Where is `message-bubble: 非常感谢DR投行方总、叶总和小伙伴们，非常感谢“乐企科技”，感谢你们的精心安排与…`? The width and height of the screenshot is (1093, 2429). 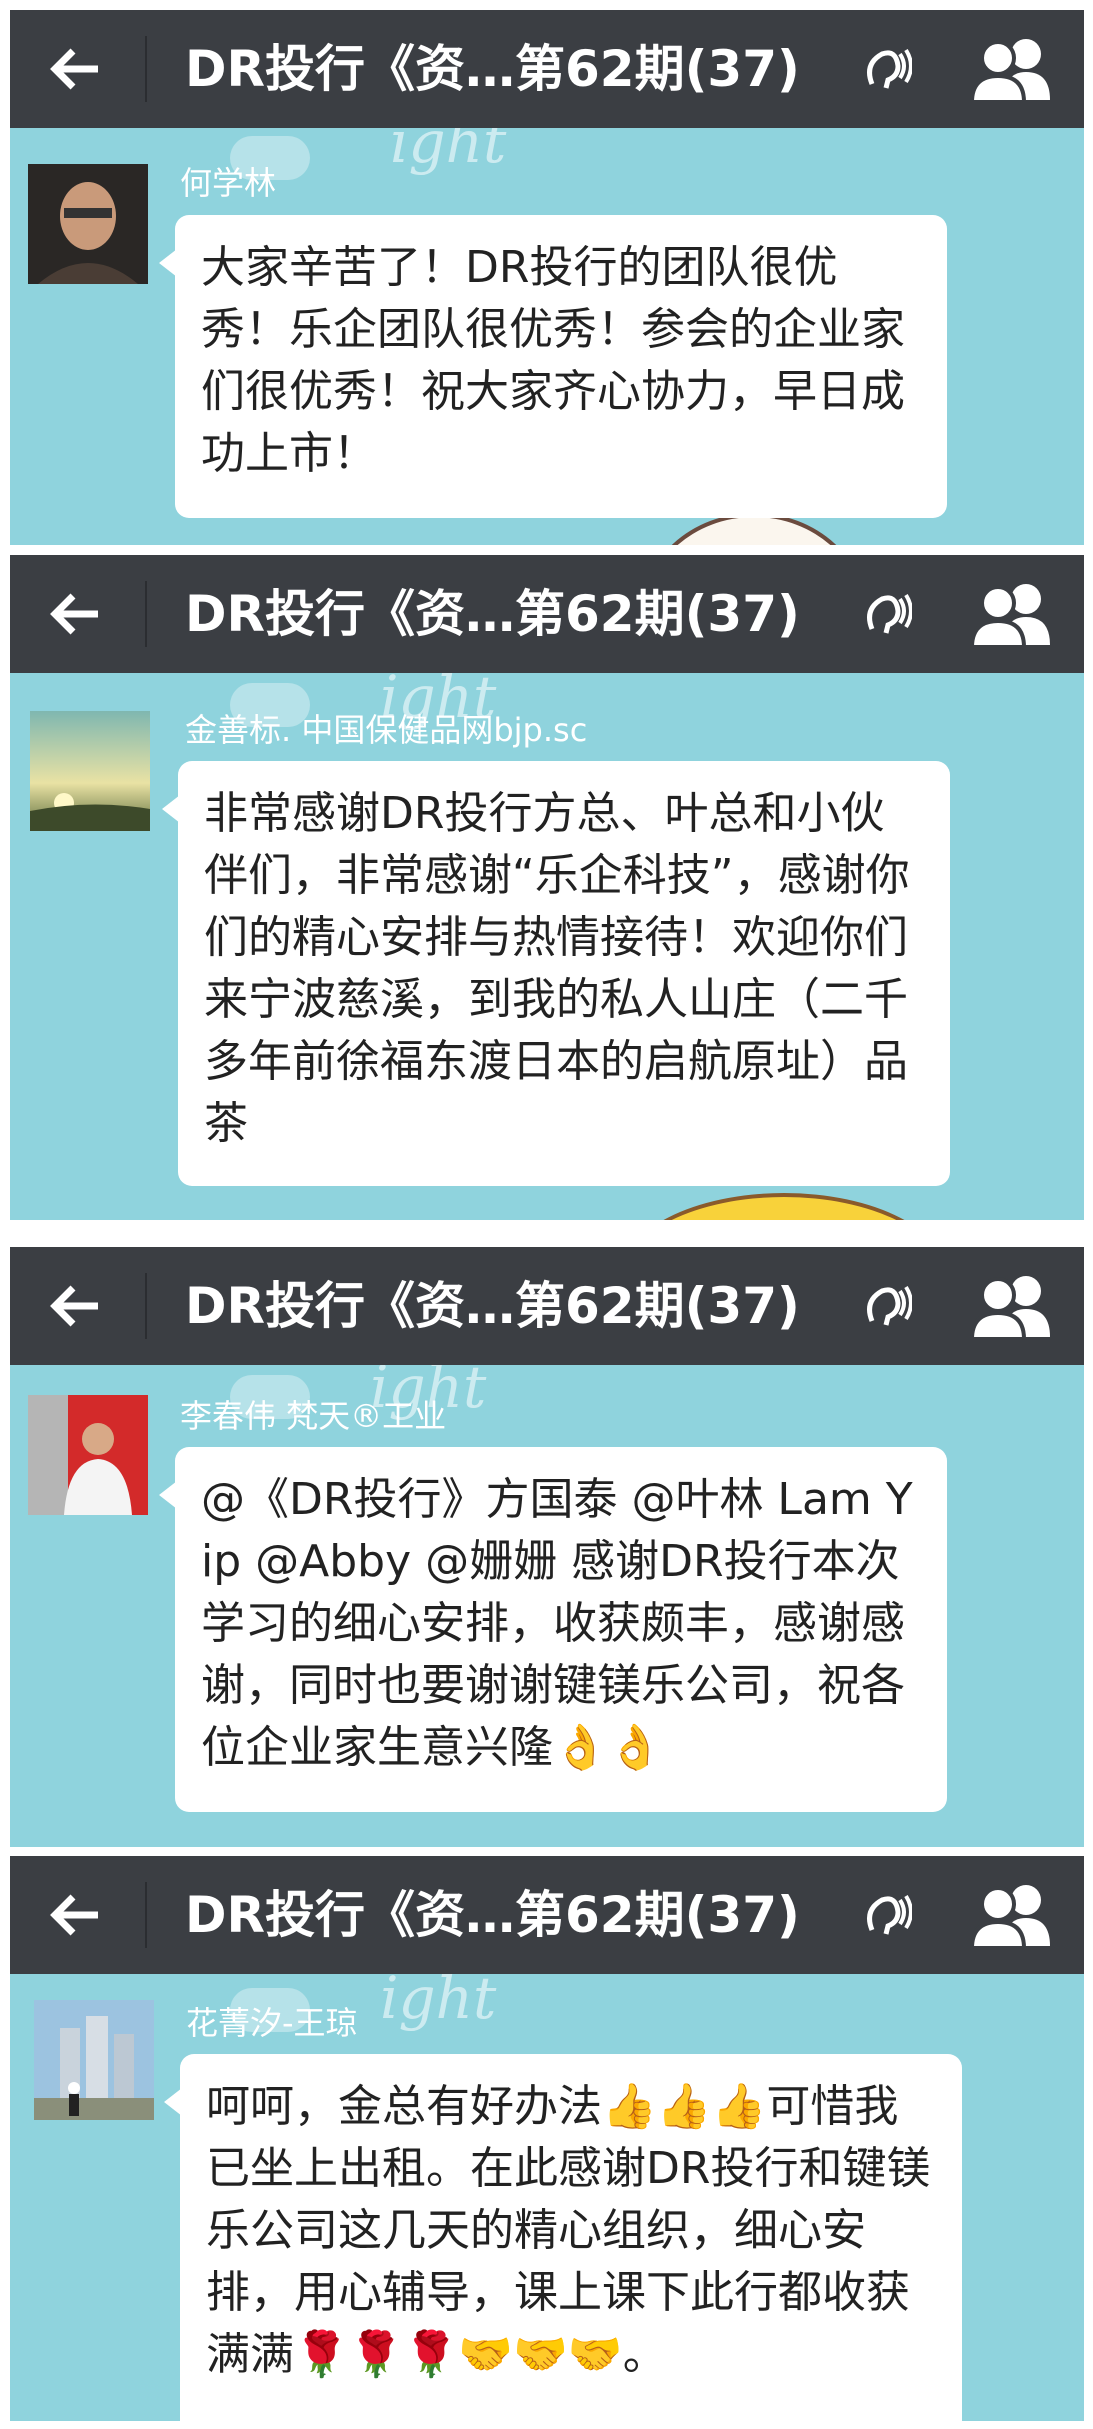
message-bubble: 非常感谢DR投行方总、叶总和小伙伴们，非常感谢“乐企科技”，感谢你们的精心安排与… is located at coordinates (556, 973).